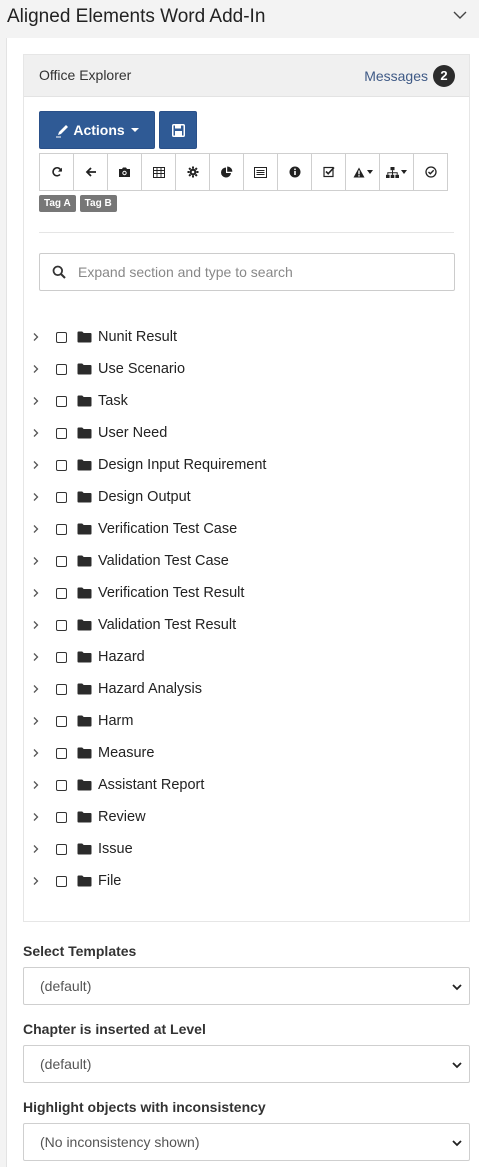 Image resolution: width=479 pixels, height=1167 pixels. I want to click on tree-item-label: Verification Test Case, so click(168, 529).